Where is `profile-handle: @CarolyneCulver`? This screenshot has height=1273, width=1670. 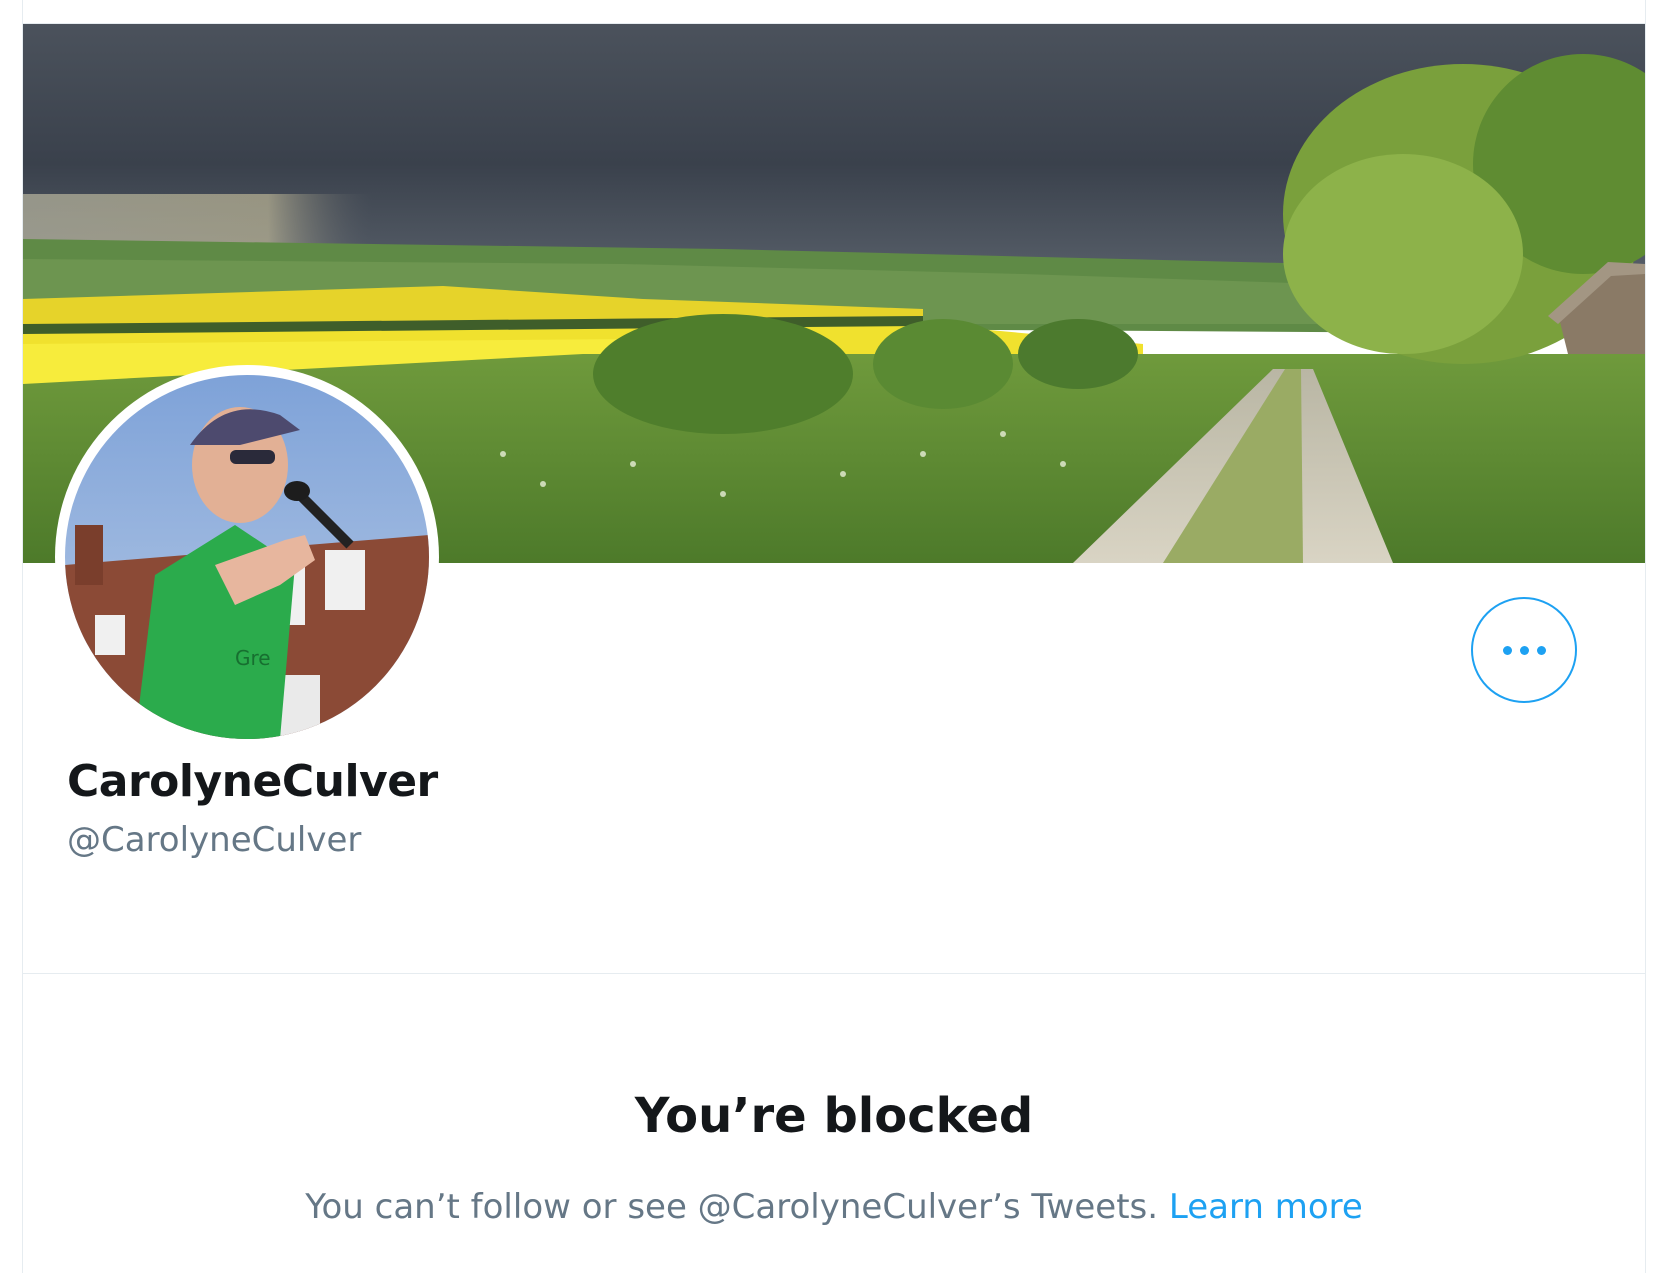
profile-handle: @CarolyneCulver is located at coordinates (214, 840).